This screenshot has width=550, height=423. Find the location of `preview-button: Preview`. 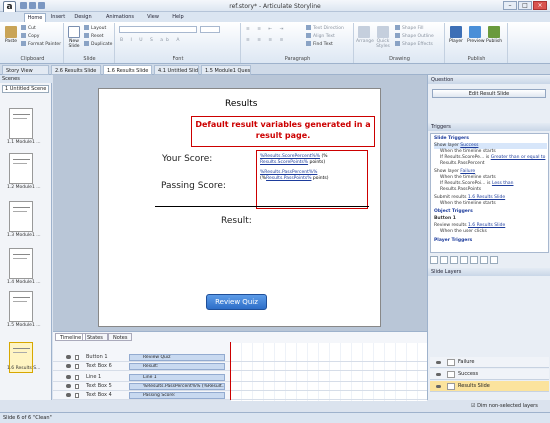

preview-button: Preview is located at coordinates (476, 35).